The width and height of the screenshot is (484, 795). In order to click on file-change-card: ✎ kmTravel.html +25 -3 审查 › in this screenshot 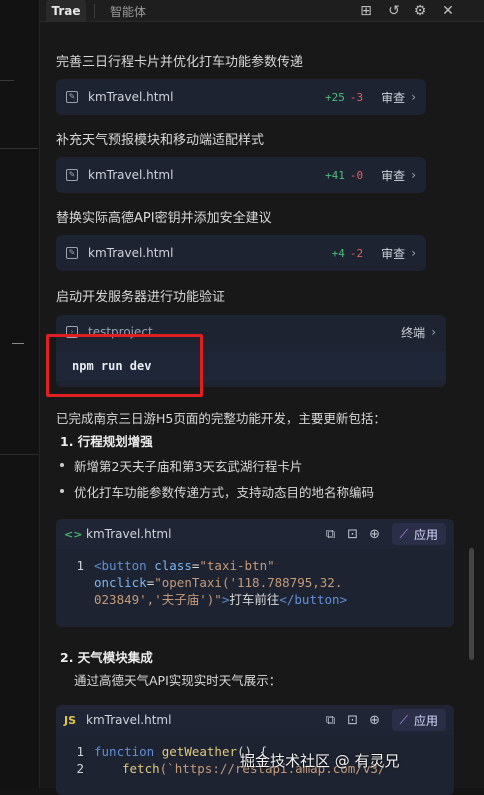, I will do `click(241, 97)`.